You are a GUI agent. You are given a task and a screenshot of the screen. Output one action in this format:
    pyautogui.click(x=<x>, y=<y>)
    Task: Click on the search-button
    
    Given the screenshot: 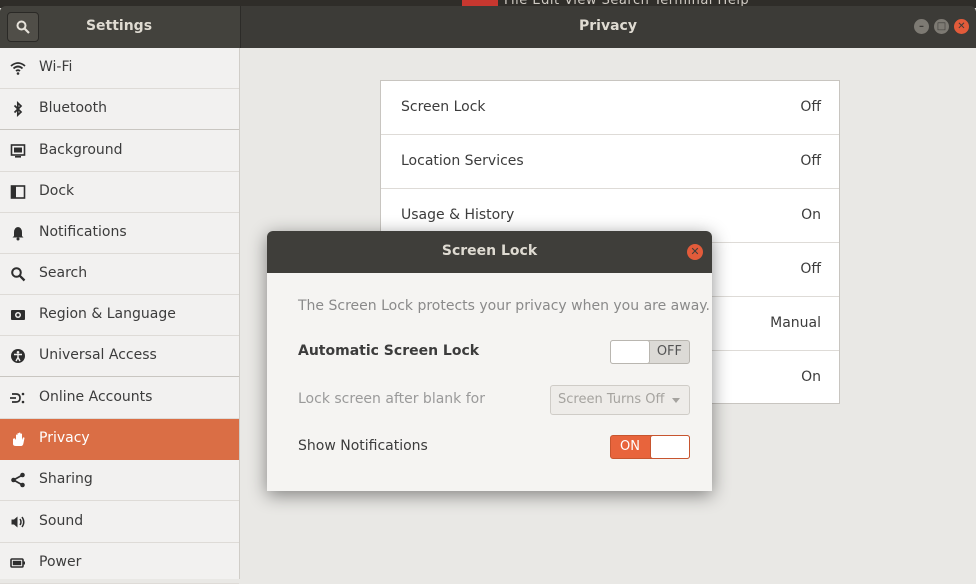 What is the action you would take?
    pyautogui.click(x=23, y=27)
    